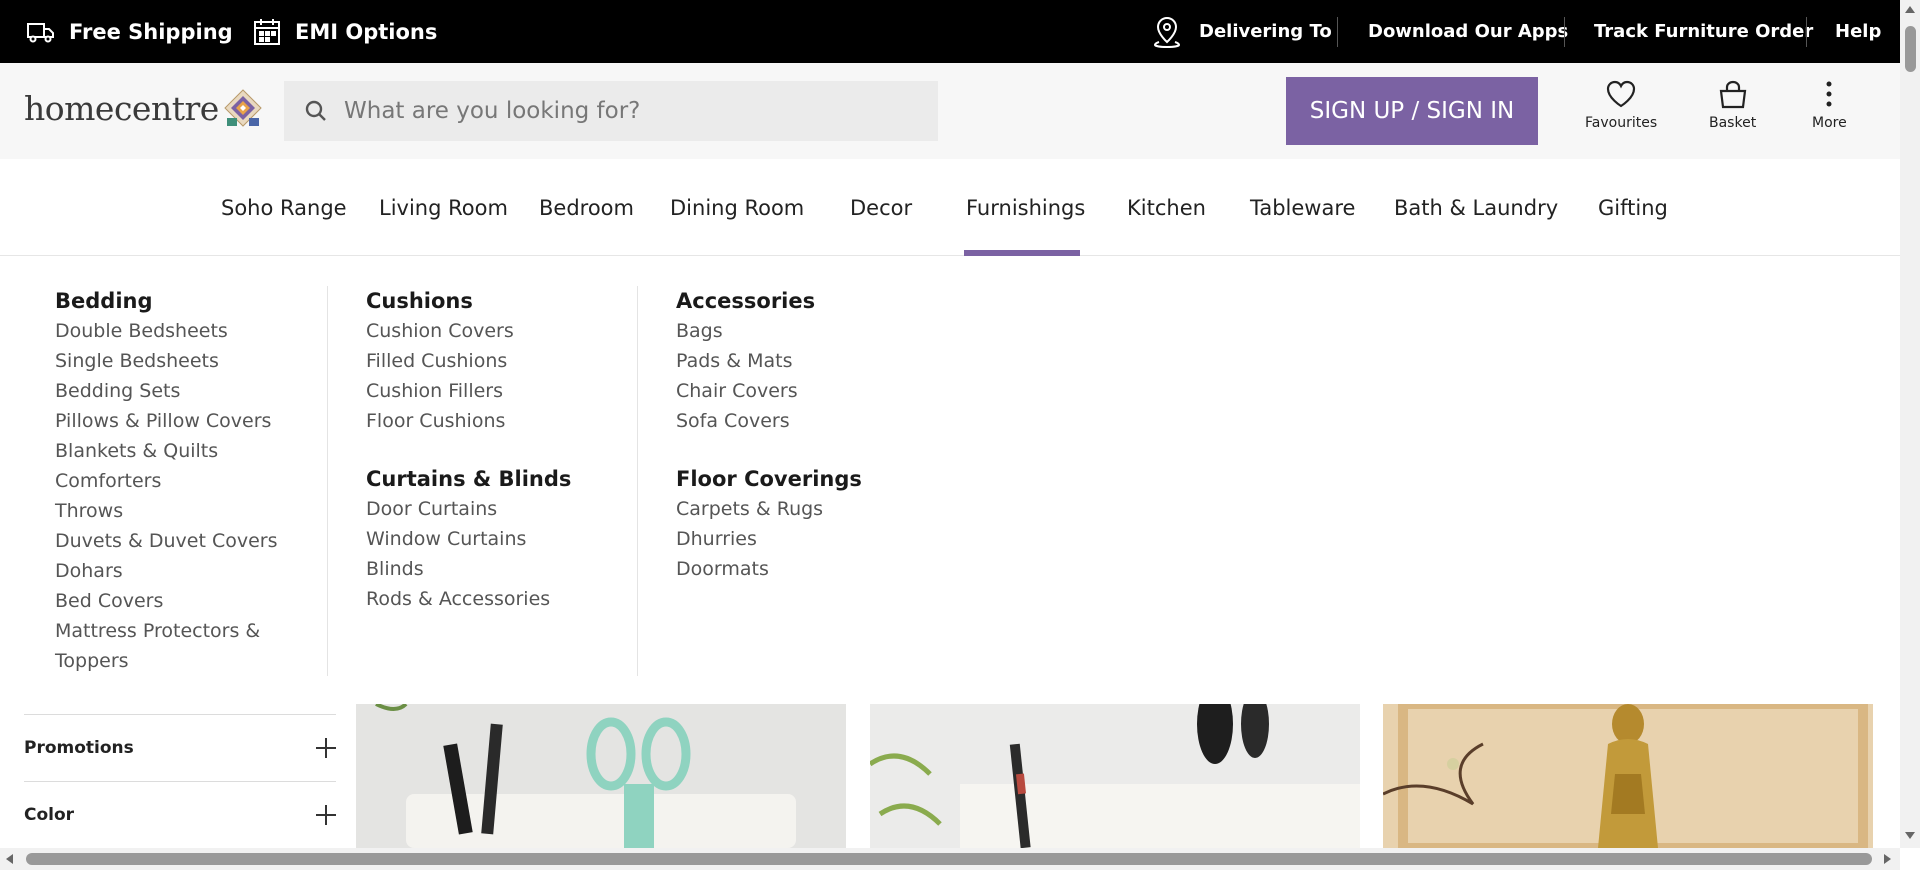 This screenshot has height=870, width=1920. I want to click on menu-group-title: Cushions, so click(468, 301).